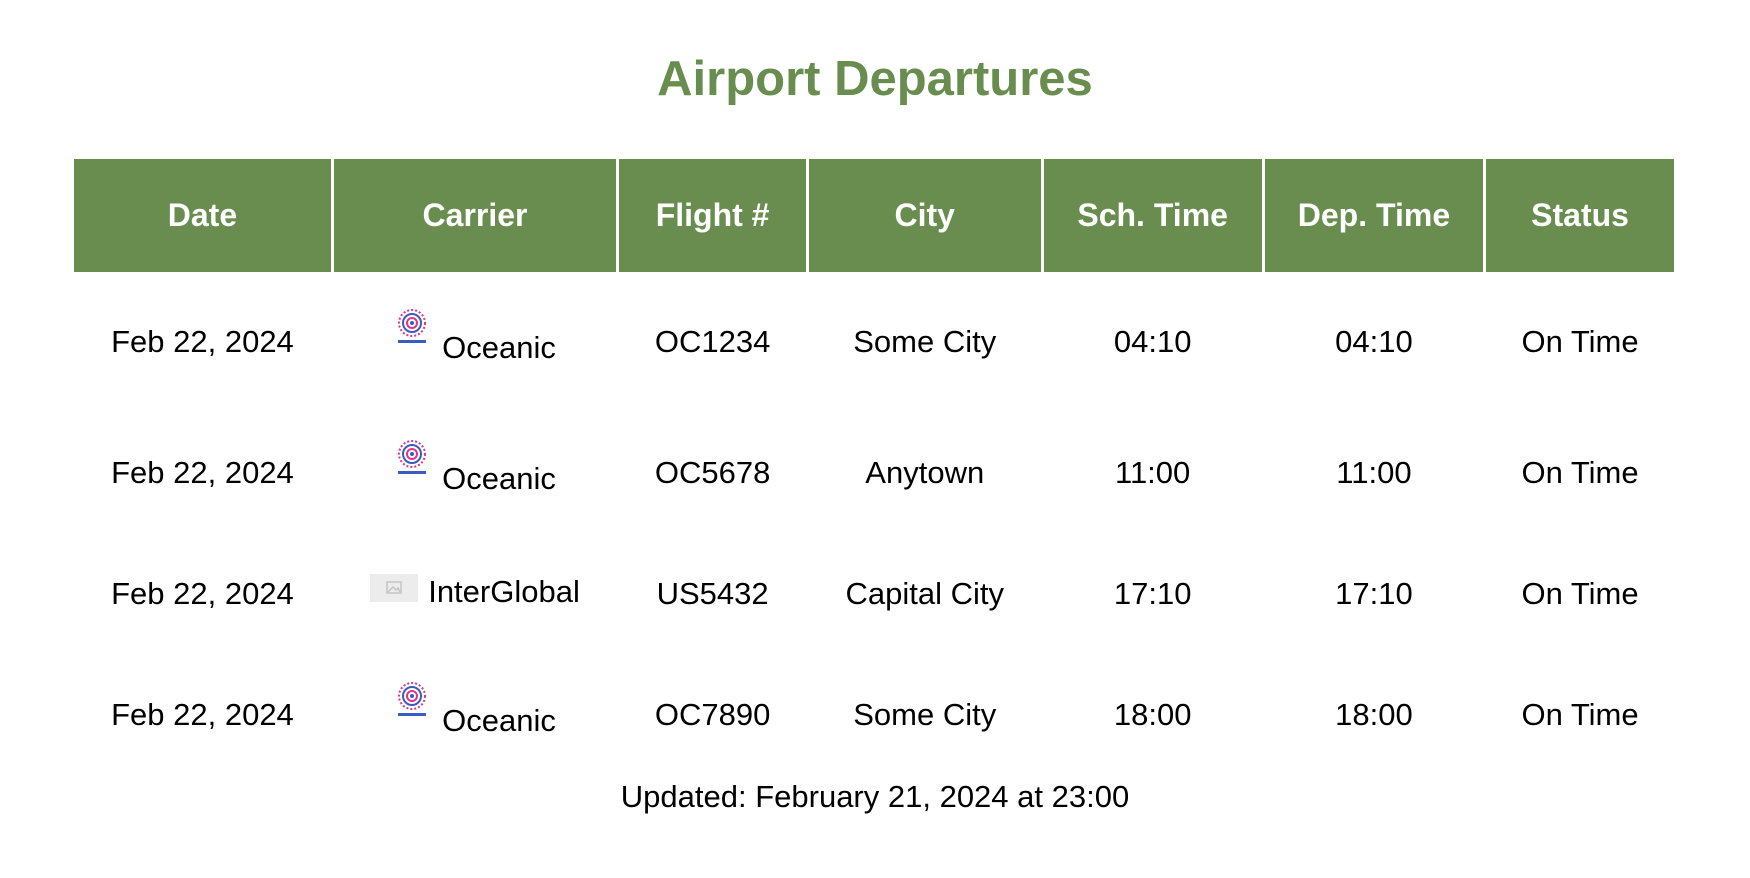 Image resolution: width=1750 pixels, height=878 pixels. Describe the element at coordinates (1152, 341) in the screenshot. I see `scheduled-time-cell: 04:10` at that location.